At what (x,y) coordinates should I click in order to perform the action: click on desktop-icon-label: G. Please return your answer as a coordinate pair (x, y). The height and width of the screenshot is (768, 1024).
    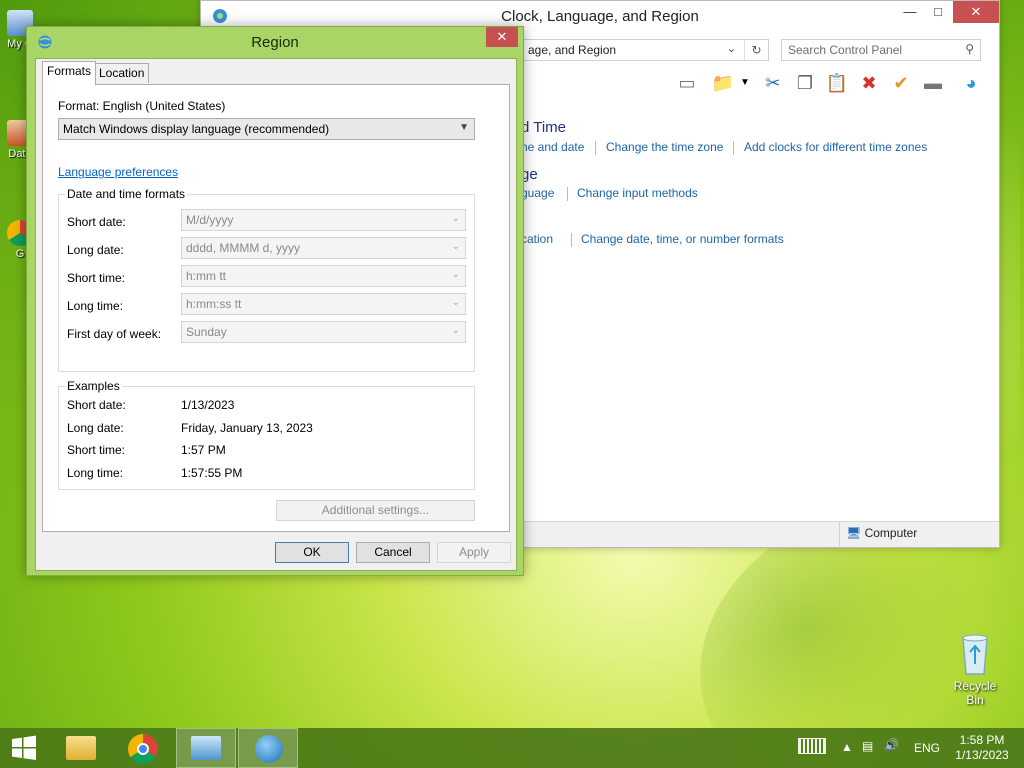
    Looking at the image, I should click on (20, 254).